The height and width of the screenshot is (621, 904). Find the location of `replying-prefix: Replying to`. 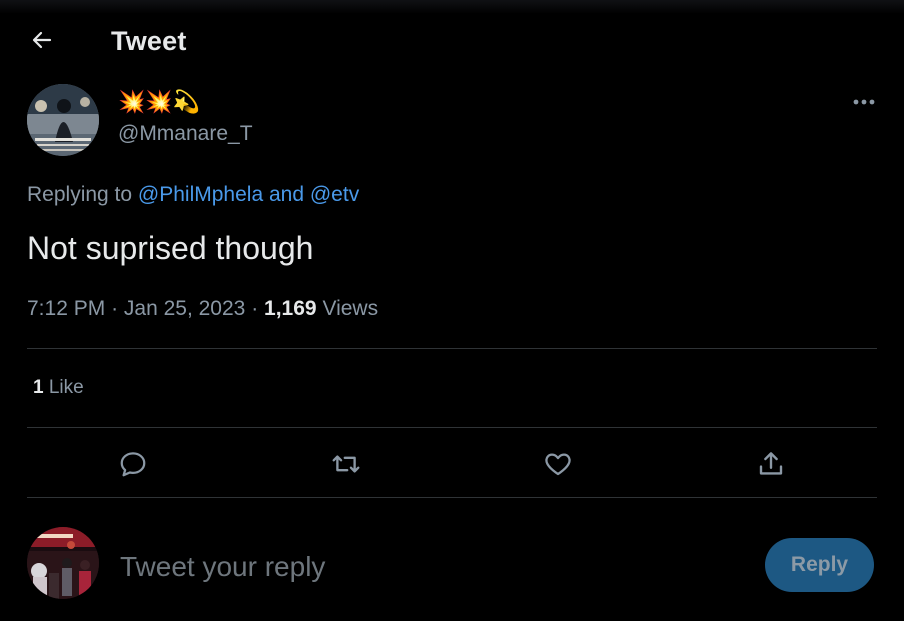

replying-prefix: Replying to is located at coordinates (80, 194).